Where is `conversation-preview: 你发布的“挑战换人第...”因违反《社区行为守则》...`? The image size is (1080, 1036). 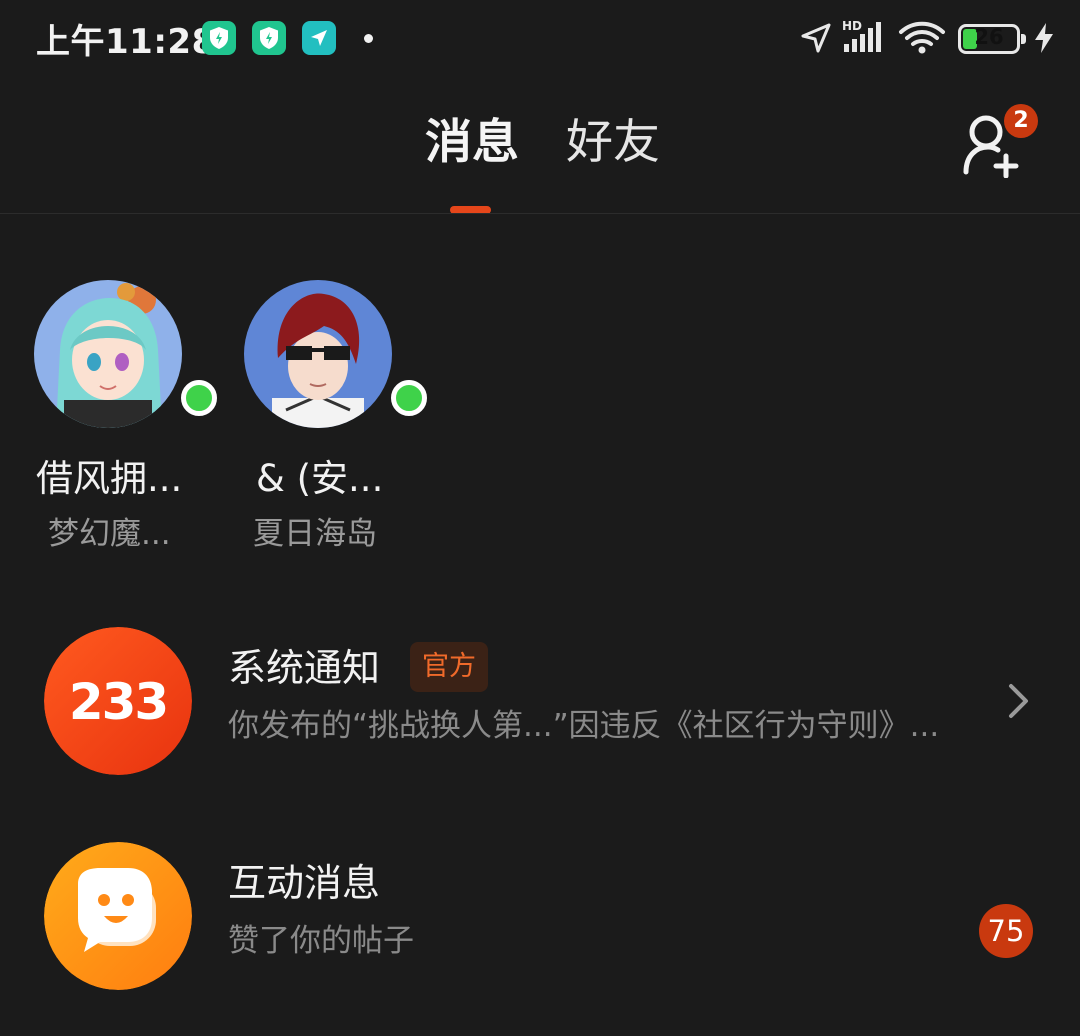 conversation-preview: 你发布的“挑战换人第...”因违反《社区行为守则》... is located at coordinates (584, 726).